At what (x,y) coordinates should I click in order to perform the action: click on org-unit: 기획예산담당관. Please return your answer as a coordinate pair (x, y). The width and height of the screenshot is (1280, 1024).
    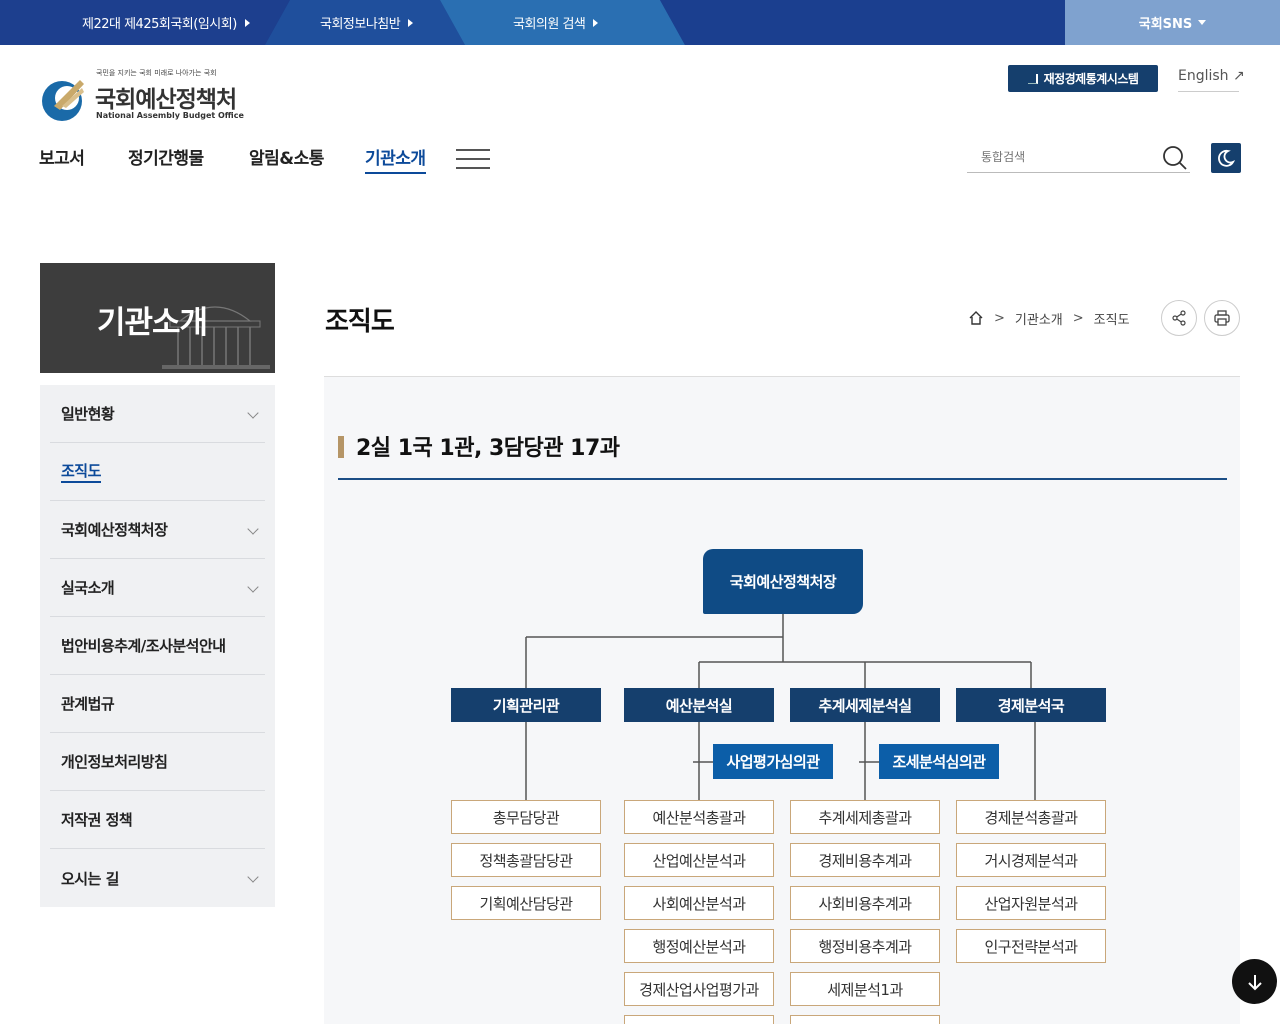
    Looking at the image, I should click on (526, 903).